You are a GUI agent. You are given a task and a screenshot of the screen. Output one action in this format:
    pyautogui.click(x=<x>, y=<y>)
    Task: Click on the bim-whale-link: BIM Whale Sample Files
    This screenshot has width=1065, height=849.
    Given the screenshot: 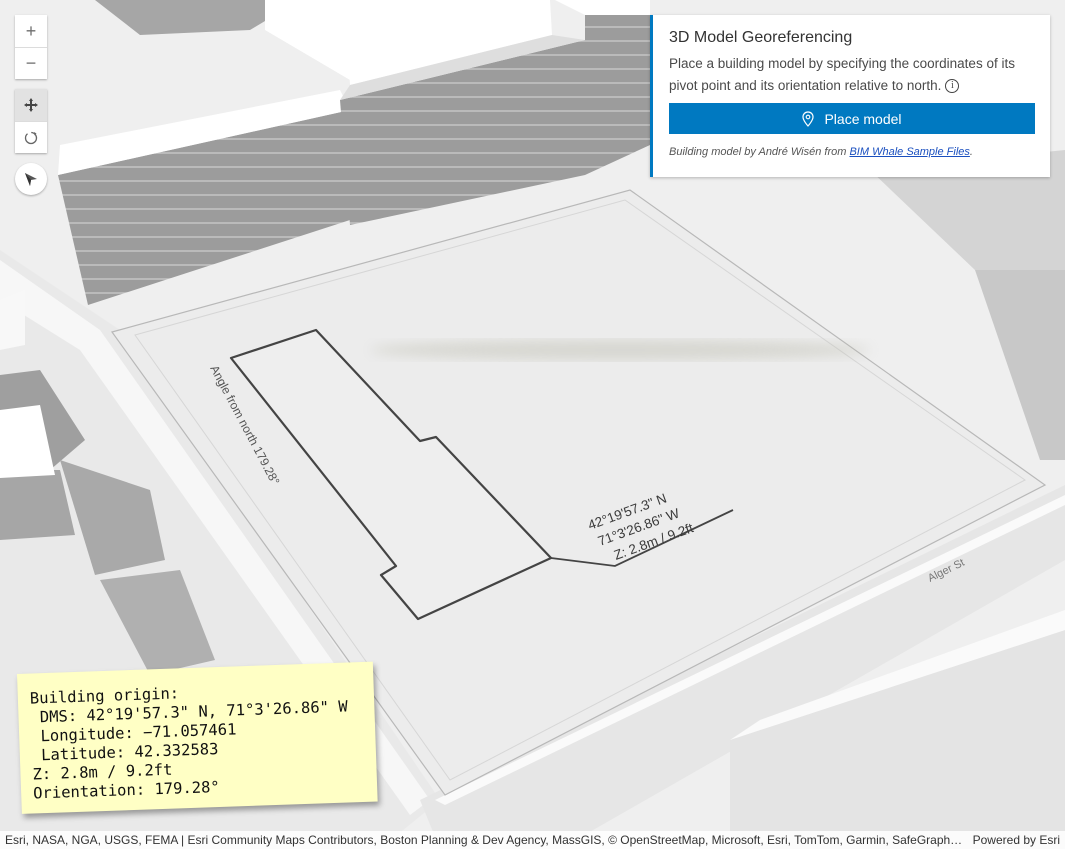 What is the action you would take?
    pyautogui.click(x=909, y=152)
    